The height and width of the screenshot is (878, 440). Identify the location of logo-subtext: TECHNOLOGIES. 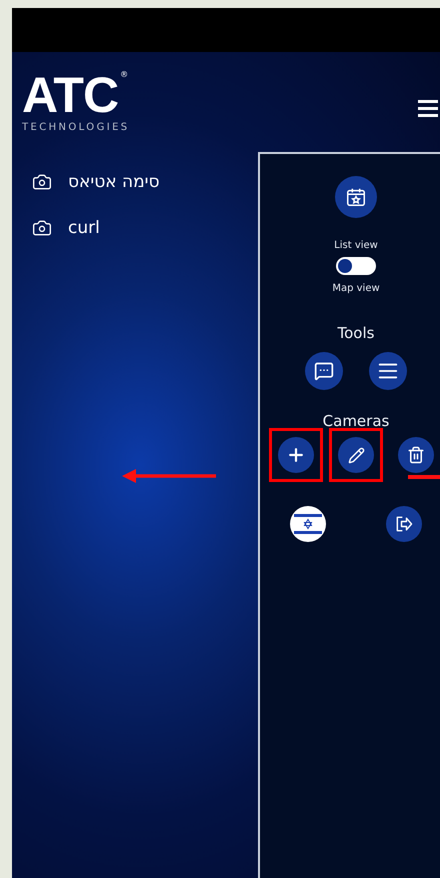
(76, 127).